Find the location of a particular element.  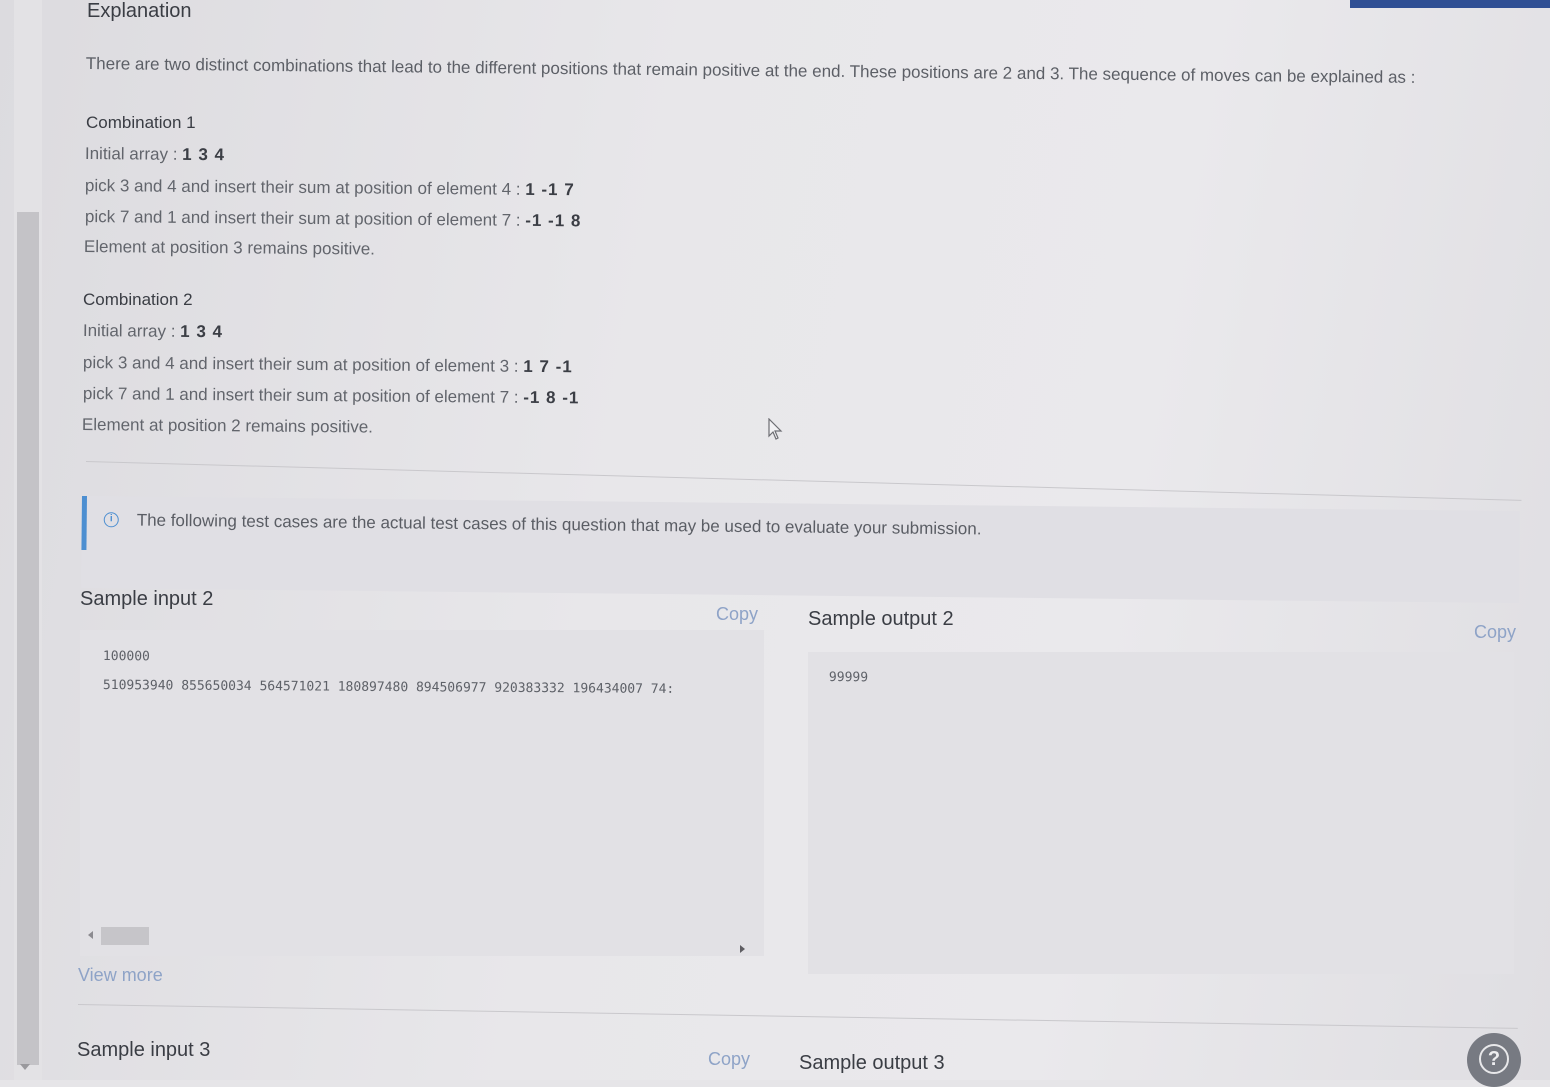

mouse-cursor-icon is located at coordinates (775, 429).